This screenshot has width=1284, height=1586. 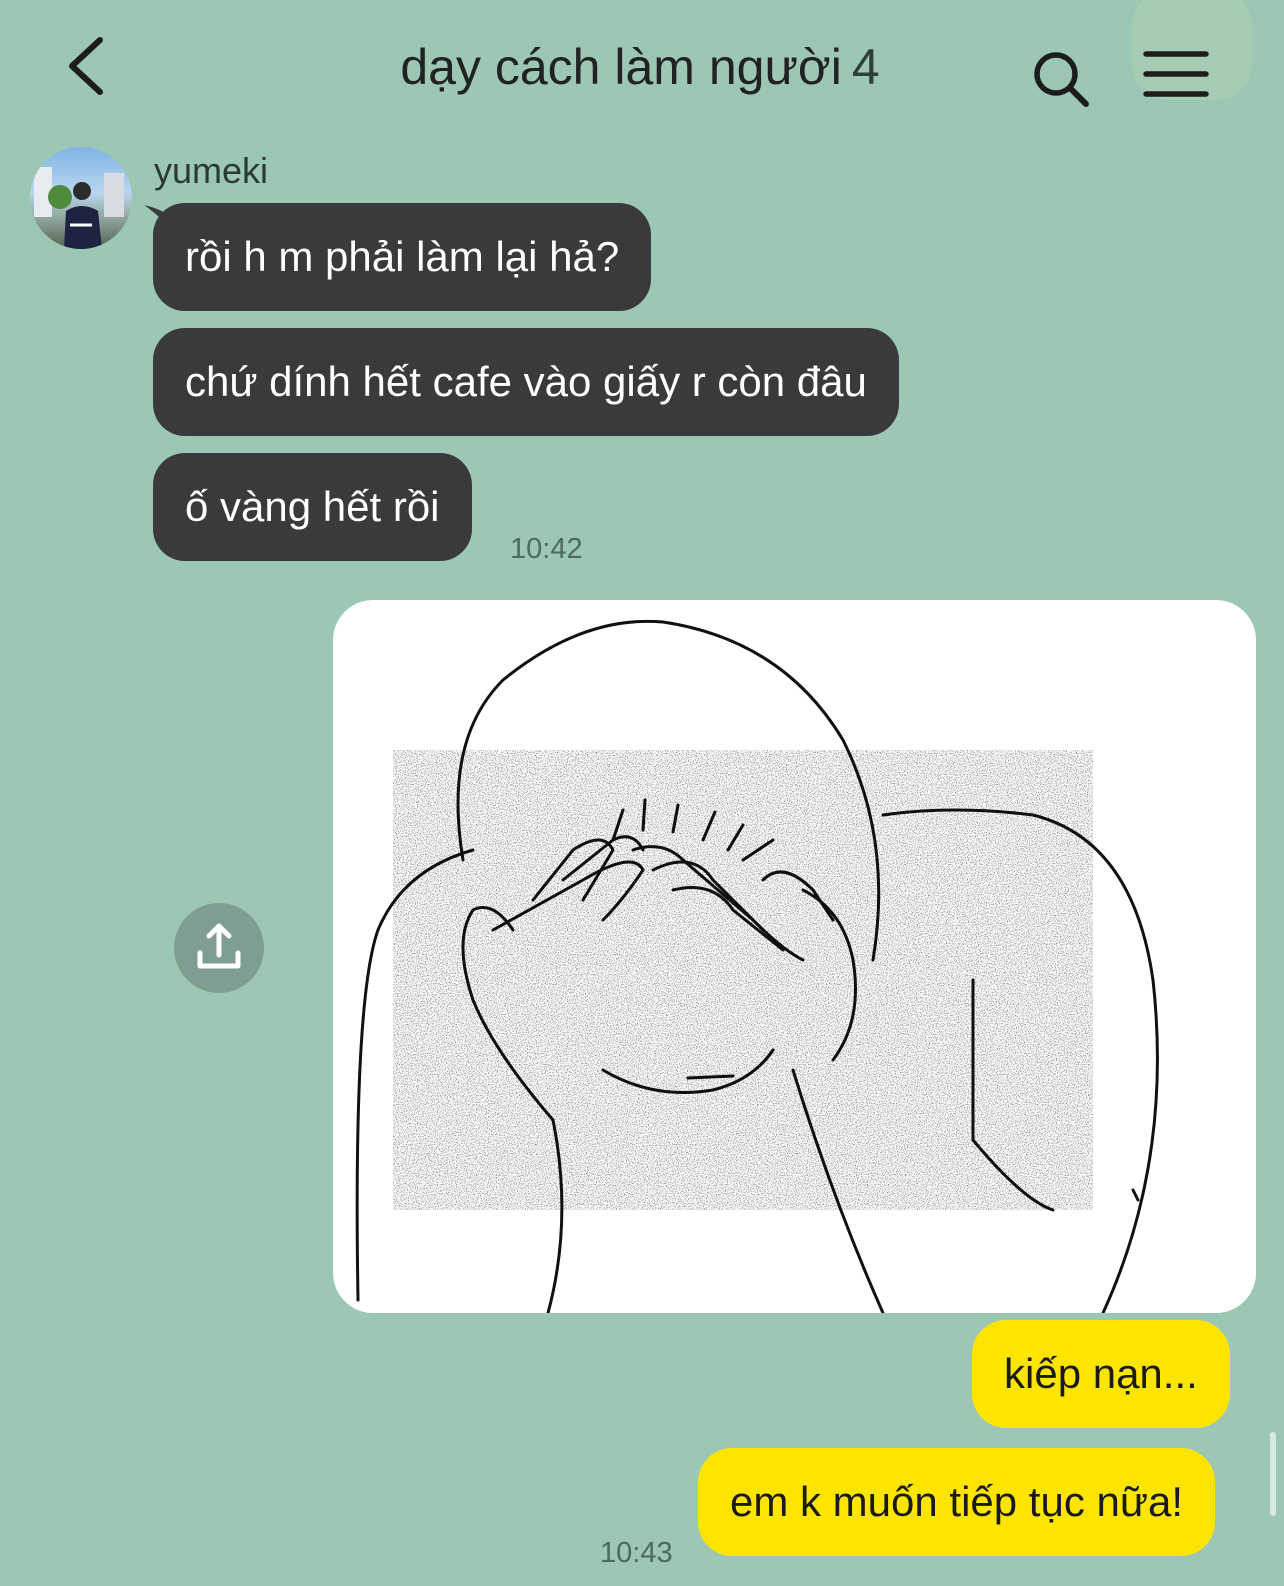 I want to click on incoming-message-bubble: ố vàng hết rồi, so click(x=312, y=507).